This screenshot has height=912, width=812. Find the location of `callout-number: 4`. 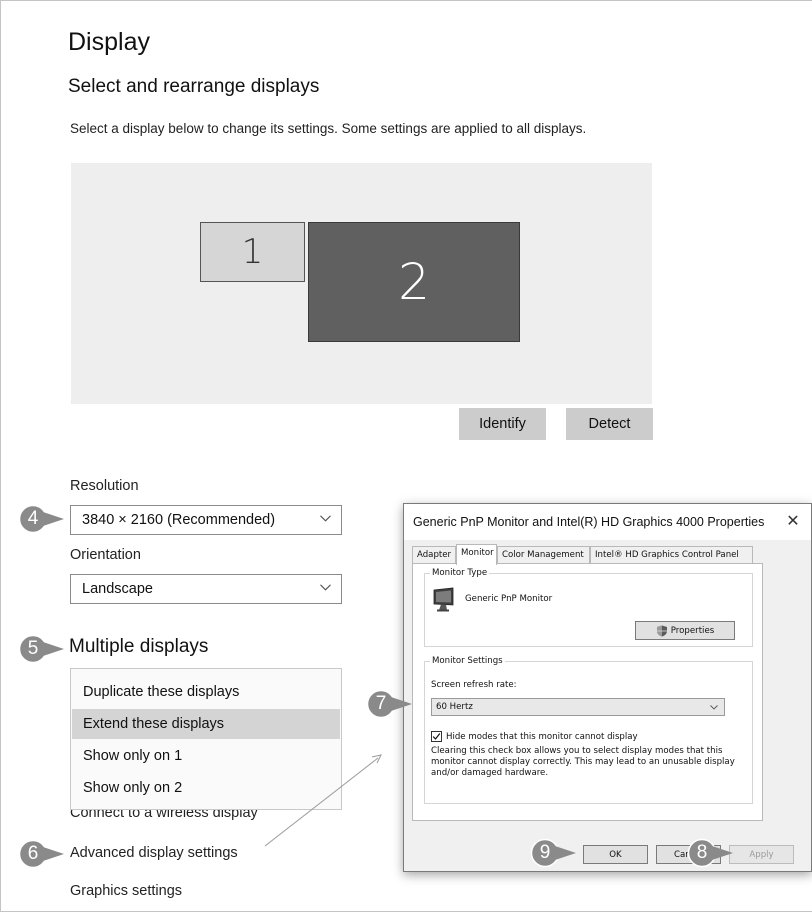

callout-number: 4 is located at coordinates (33, 518).